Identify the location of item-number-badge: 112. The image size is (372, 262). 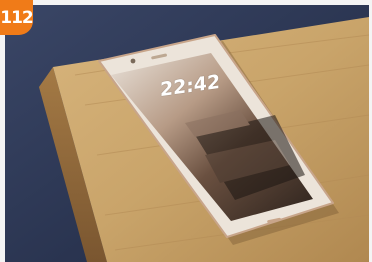
(17, 17).